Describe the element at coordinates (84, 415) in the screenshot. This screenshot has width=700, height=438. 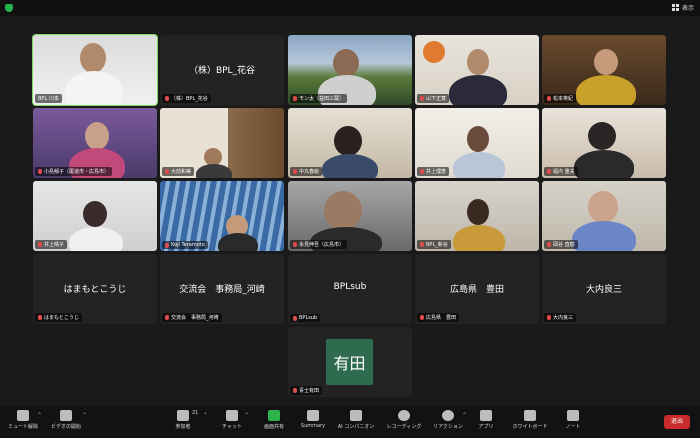
I see `video-options-chevron-icon: ⌃` at that location.